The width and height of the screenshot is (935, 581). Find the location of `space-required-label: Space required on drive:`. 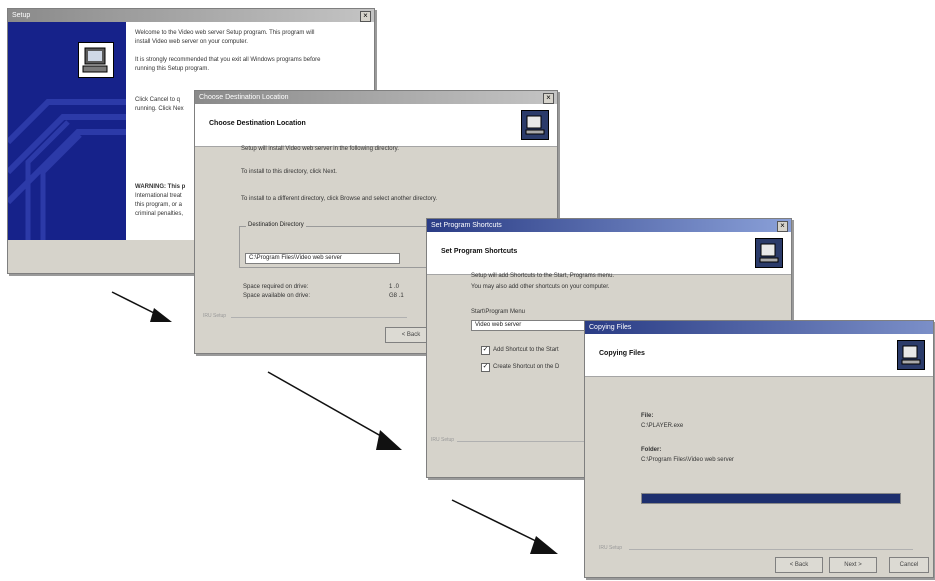

space-required-label: Space required on drive: is located at coordinates (276, 287).